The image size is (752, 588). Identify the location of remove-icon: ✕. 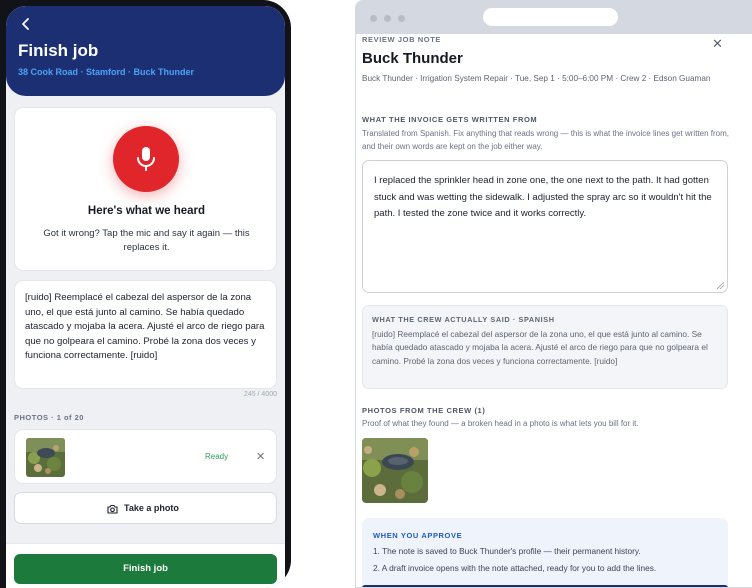
(260, 456).